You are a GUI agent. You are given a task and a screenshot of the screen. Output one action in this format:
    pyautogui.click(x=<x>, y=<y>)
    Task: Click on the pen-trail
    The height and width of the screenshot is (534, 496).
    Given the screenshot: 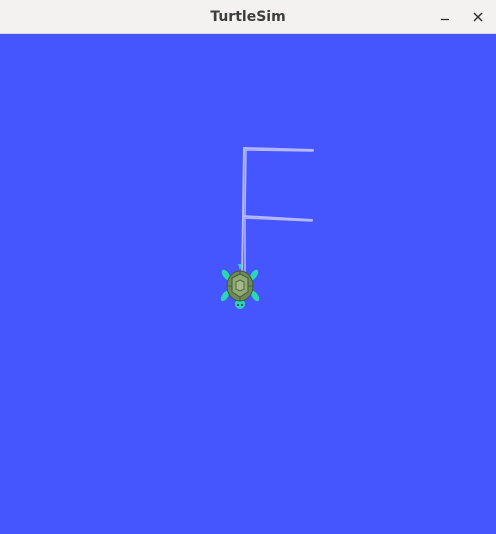 What is the action you would take?
    pyautogui.click(x=277, y=212)
    